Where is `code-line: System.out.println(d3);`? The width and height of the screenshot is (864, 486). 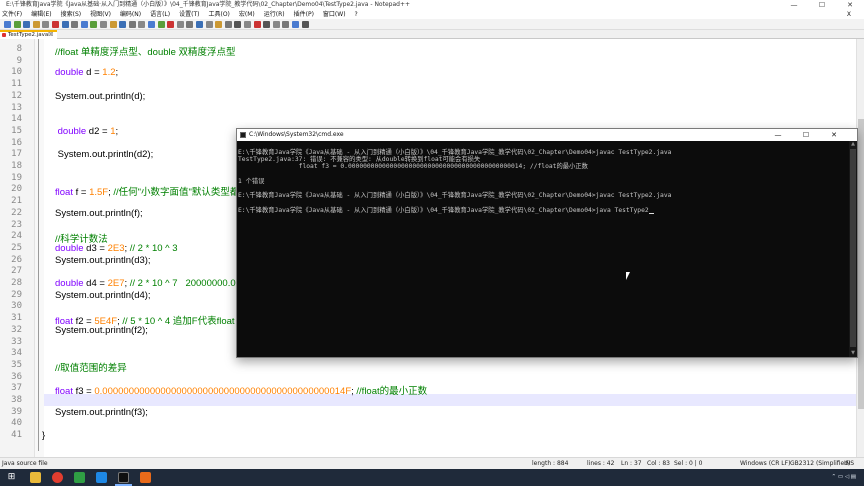
code-line: System.out.println(d3); is located at coordinates (103, 260).